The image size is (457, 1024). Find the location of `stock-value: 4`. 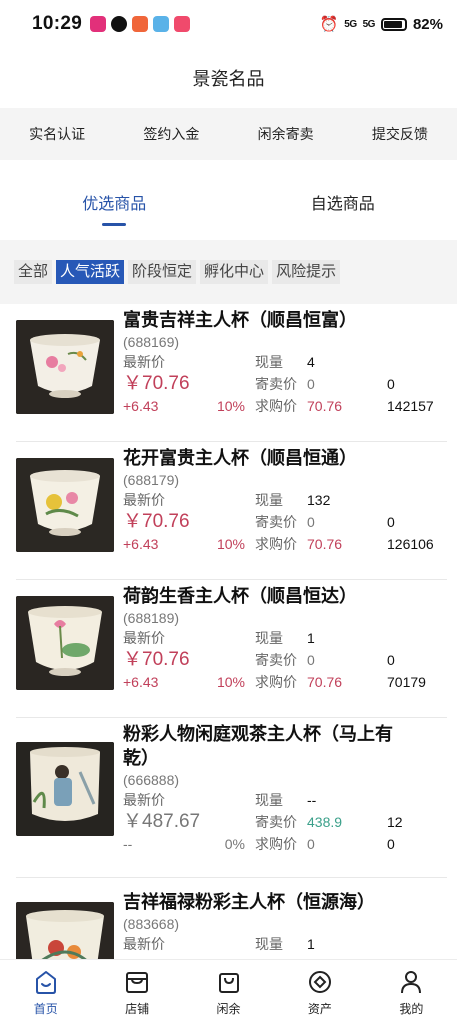

stock-value: 4 is located at coordinates (311, 362).